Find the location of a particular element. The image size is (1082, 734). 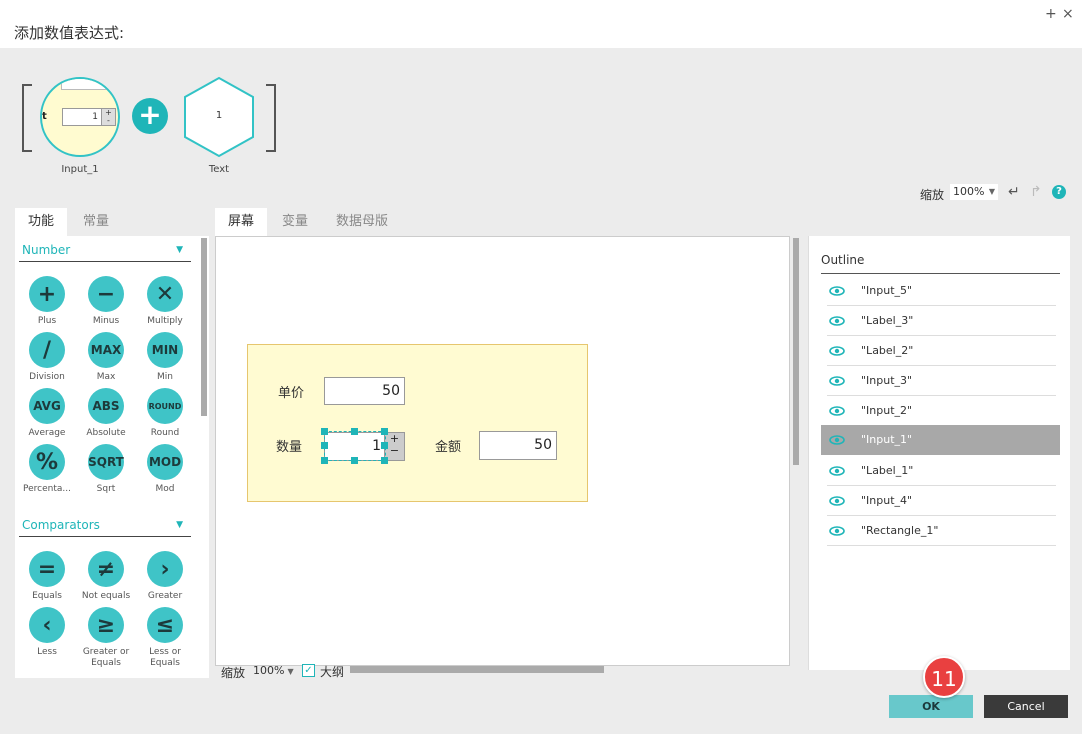

outline-item: "Rectangle_1" is located at coordinates (940, 531).